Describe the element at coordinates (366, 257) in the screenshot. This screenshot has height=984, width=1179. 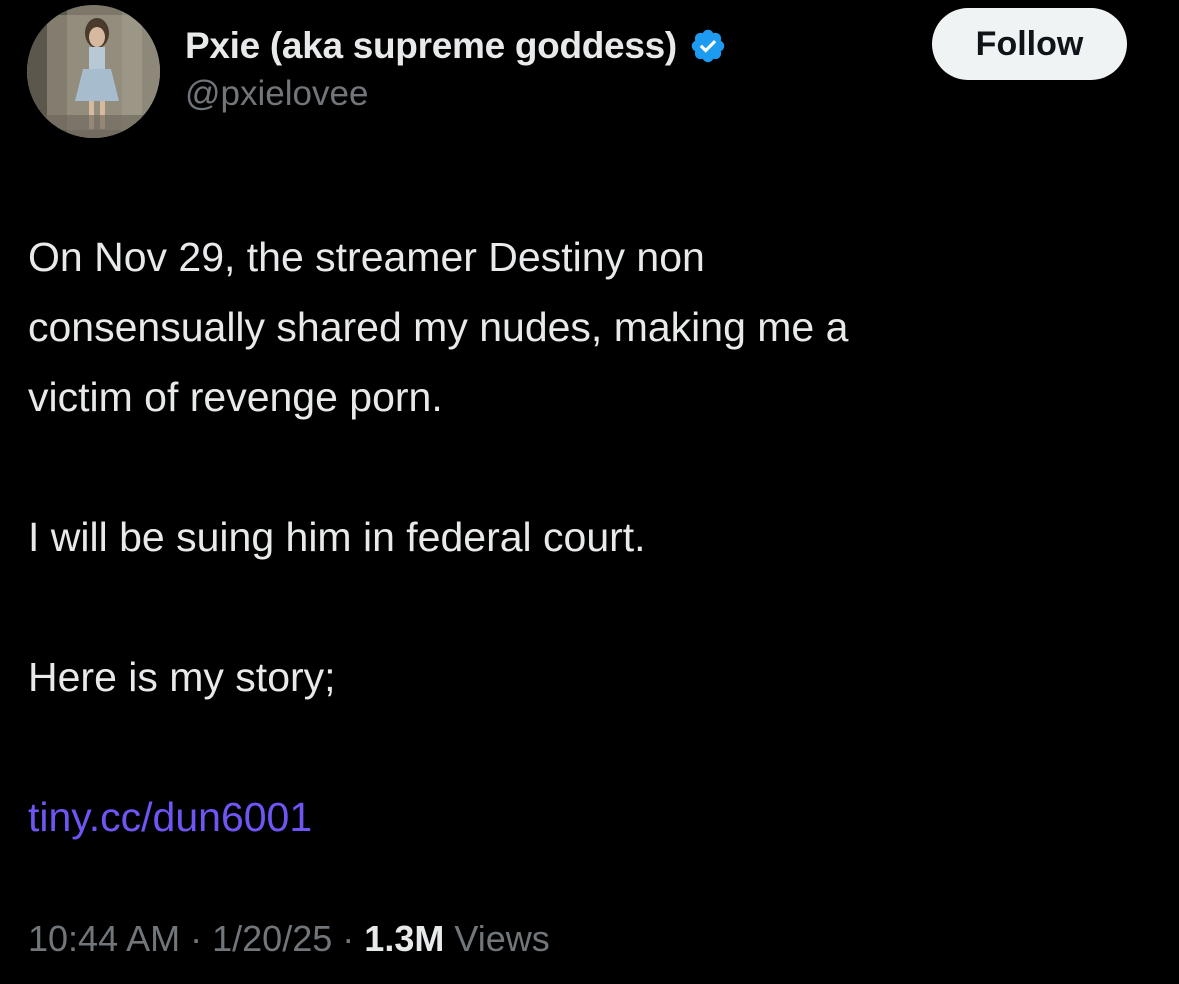
I see `tweet-line: On Nov 29, the streamer Destiny non` at that location.